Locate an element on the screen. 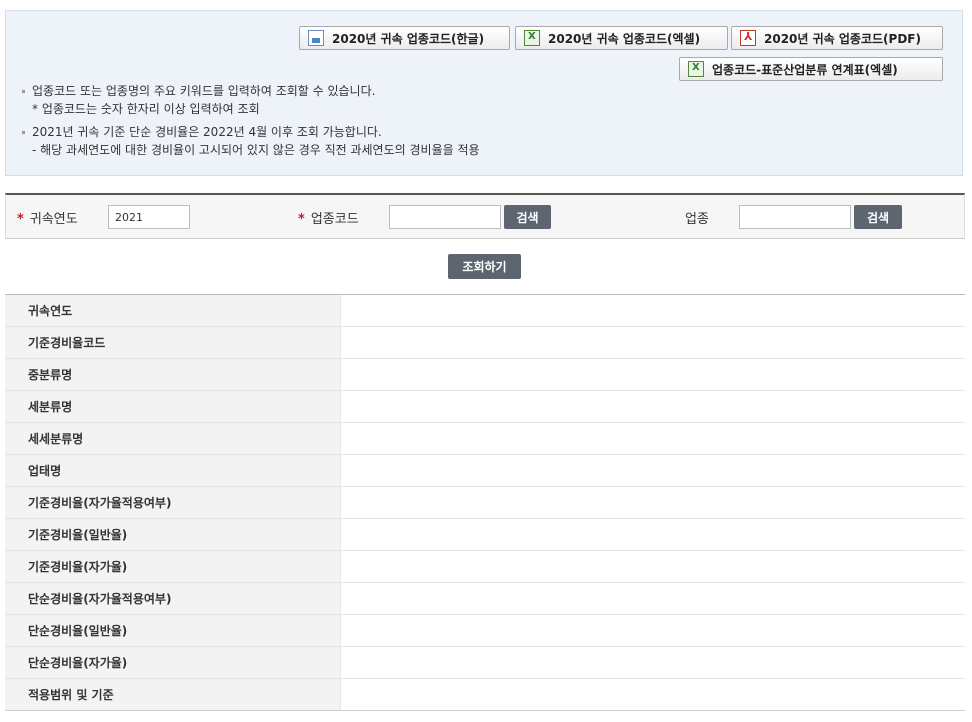 The image size is (972, 722). row-header: 귀속연도 is located at coordinates (172, 310).